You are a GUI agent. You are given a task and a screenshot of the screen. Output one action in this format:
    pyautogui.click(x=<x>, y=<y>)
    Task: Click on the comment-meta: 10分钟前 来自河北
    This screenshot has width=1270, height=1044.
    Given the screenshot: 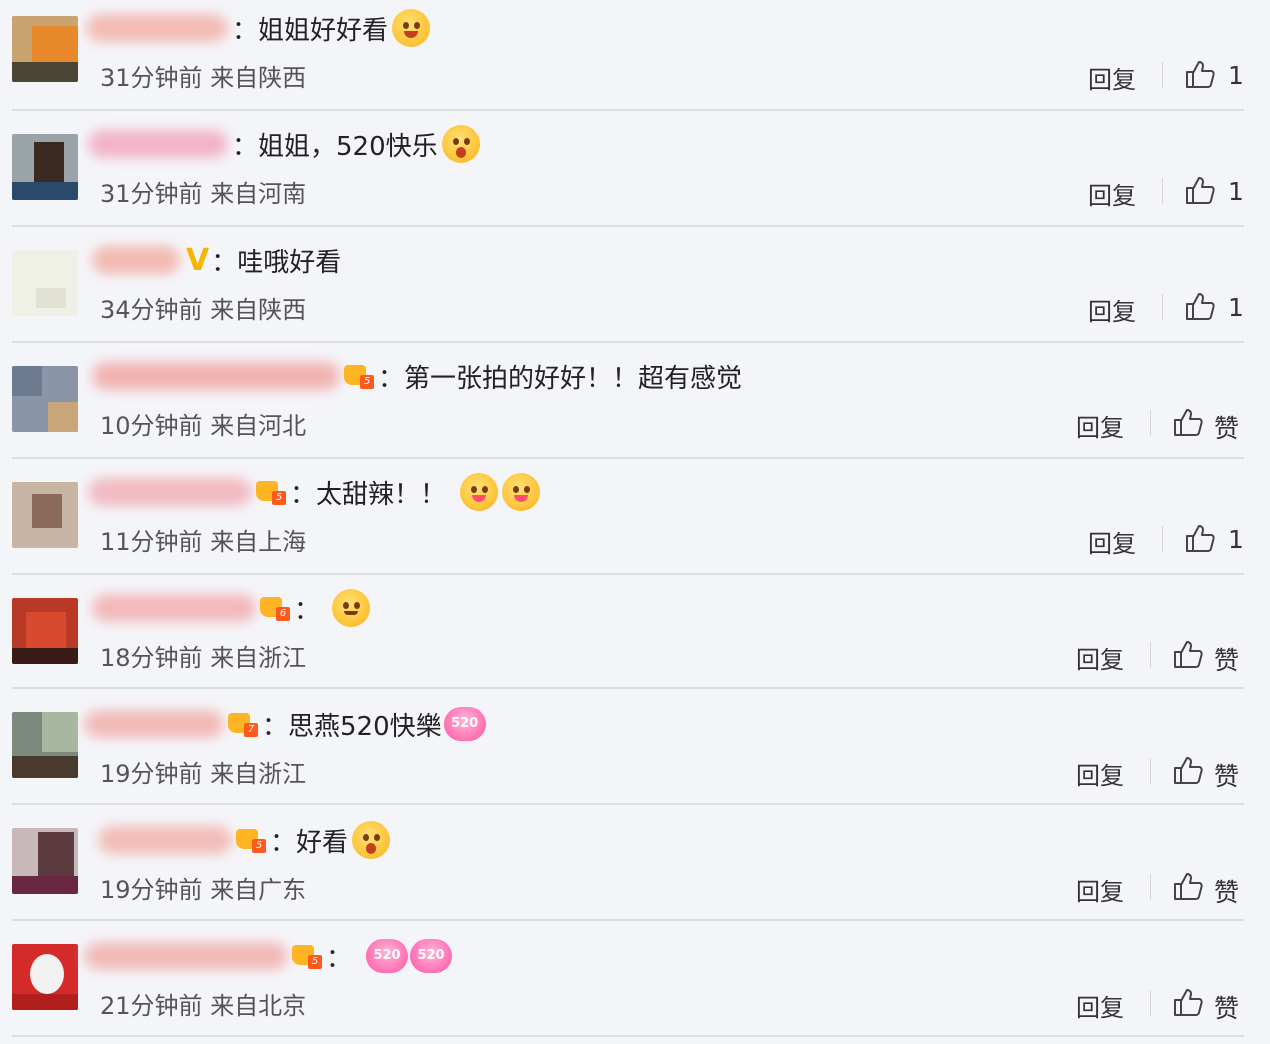 What is the action you would take?
    pyautogui.click(x=203, y=423)
    